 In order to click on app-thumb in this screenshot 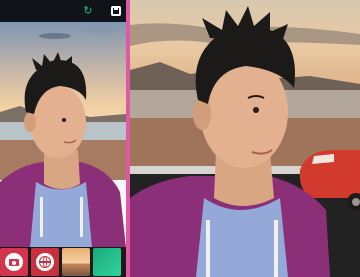, I will do `click(107, 262)`.